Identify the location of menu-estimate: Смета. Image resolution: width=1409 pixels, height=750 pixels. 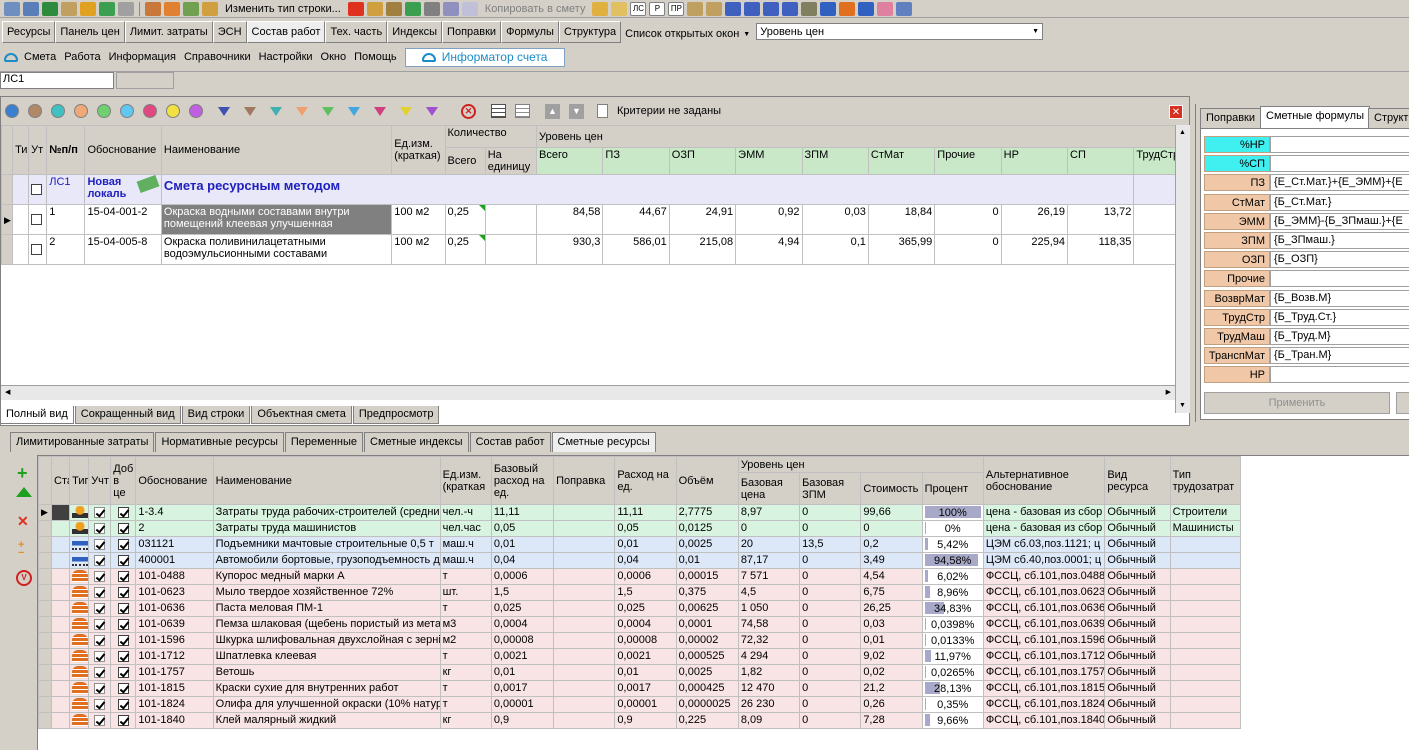
(40, 57).